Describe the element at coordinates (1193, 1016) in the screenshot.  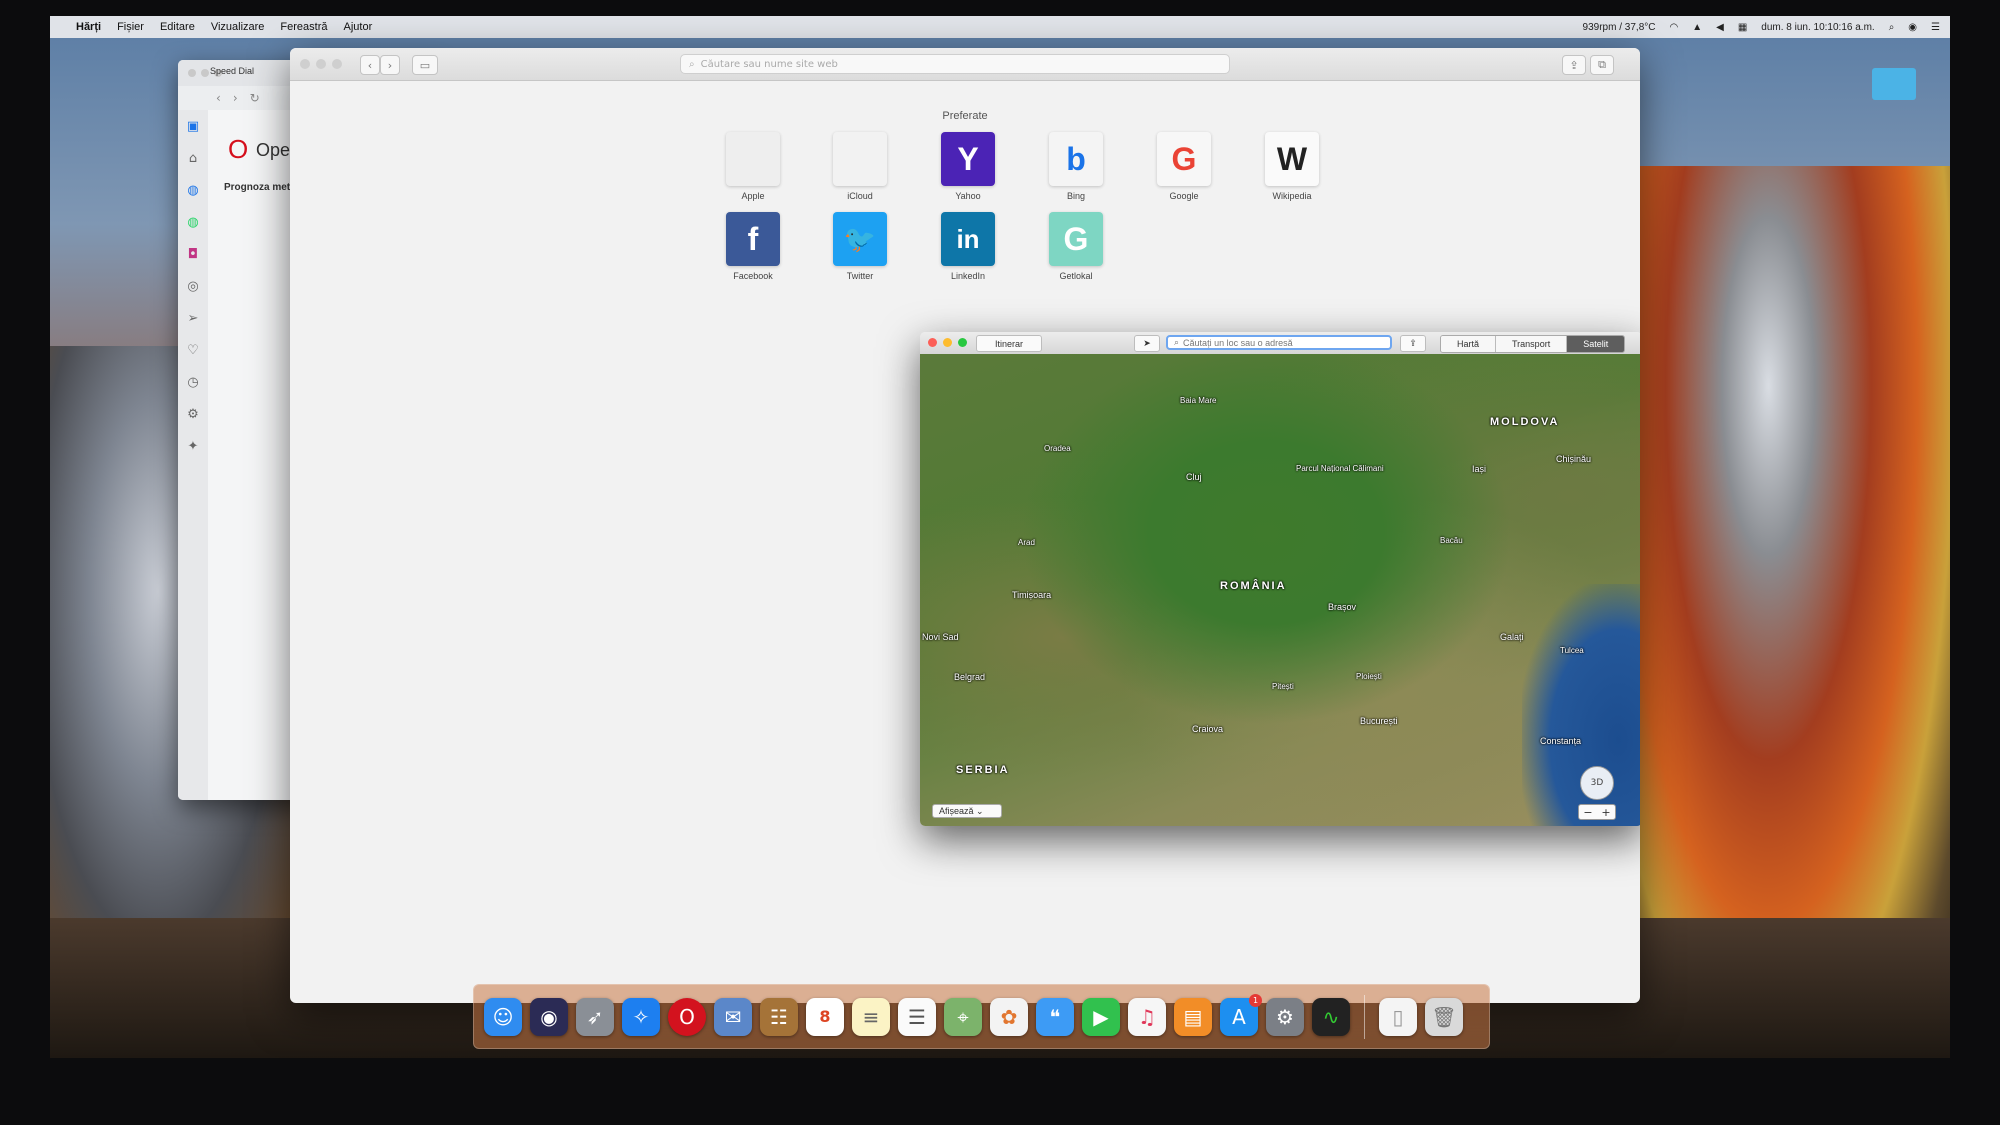
I see `books-icon: ▤` at that location.